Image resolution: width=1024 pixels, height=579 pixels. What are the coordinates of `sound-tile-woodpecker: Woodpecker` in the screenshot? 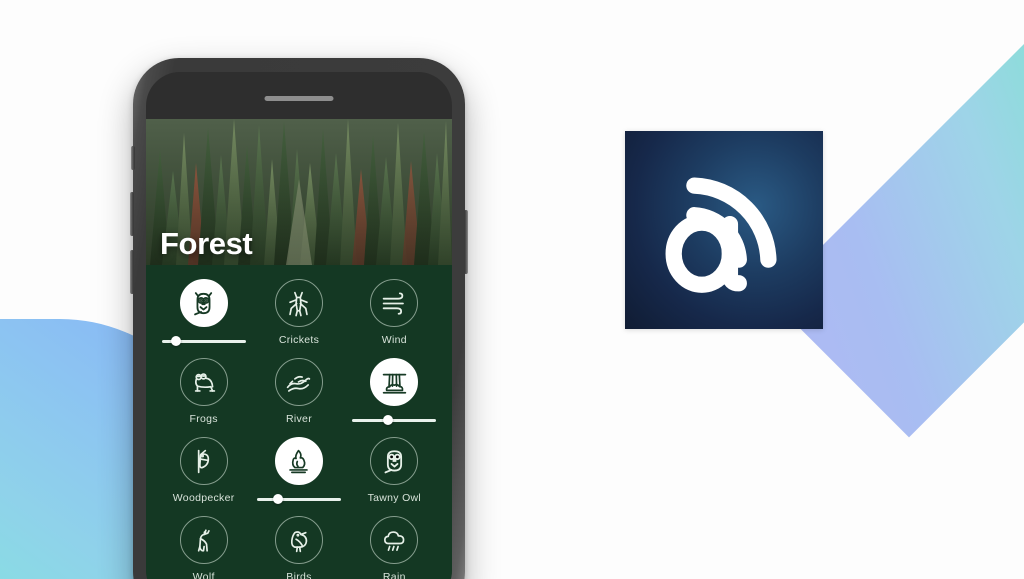 It's located at (203, 476).